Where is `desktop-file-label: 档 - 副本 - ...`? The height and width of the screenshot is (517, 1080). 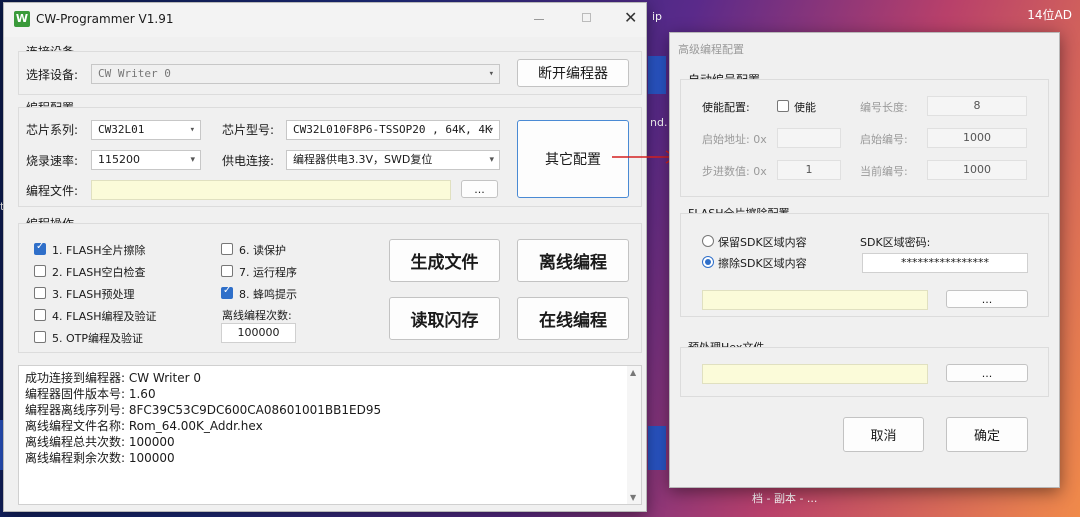 desktop-file-label: 档 - 副本 - ... is located at coordinates (784, 498).